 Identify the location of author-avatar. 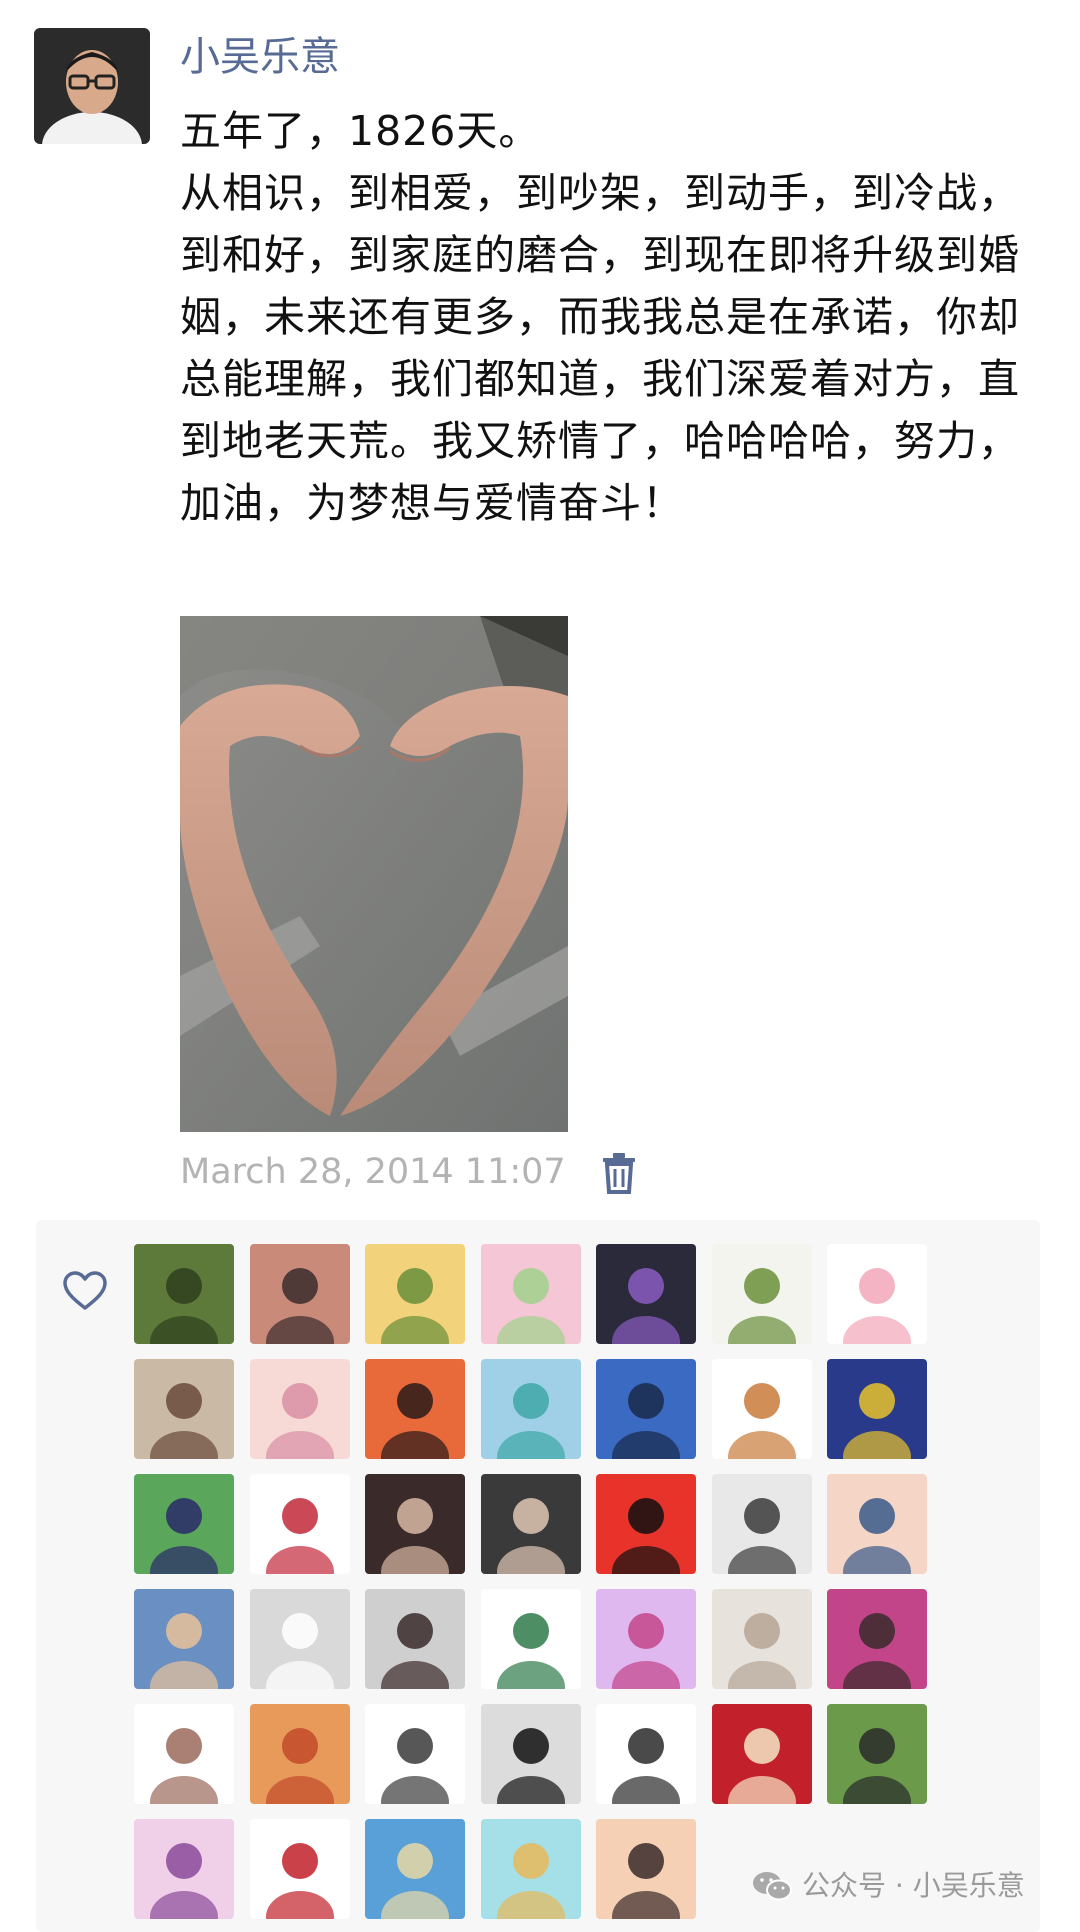
(92, 86).